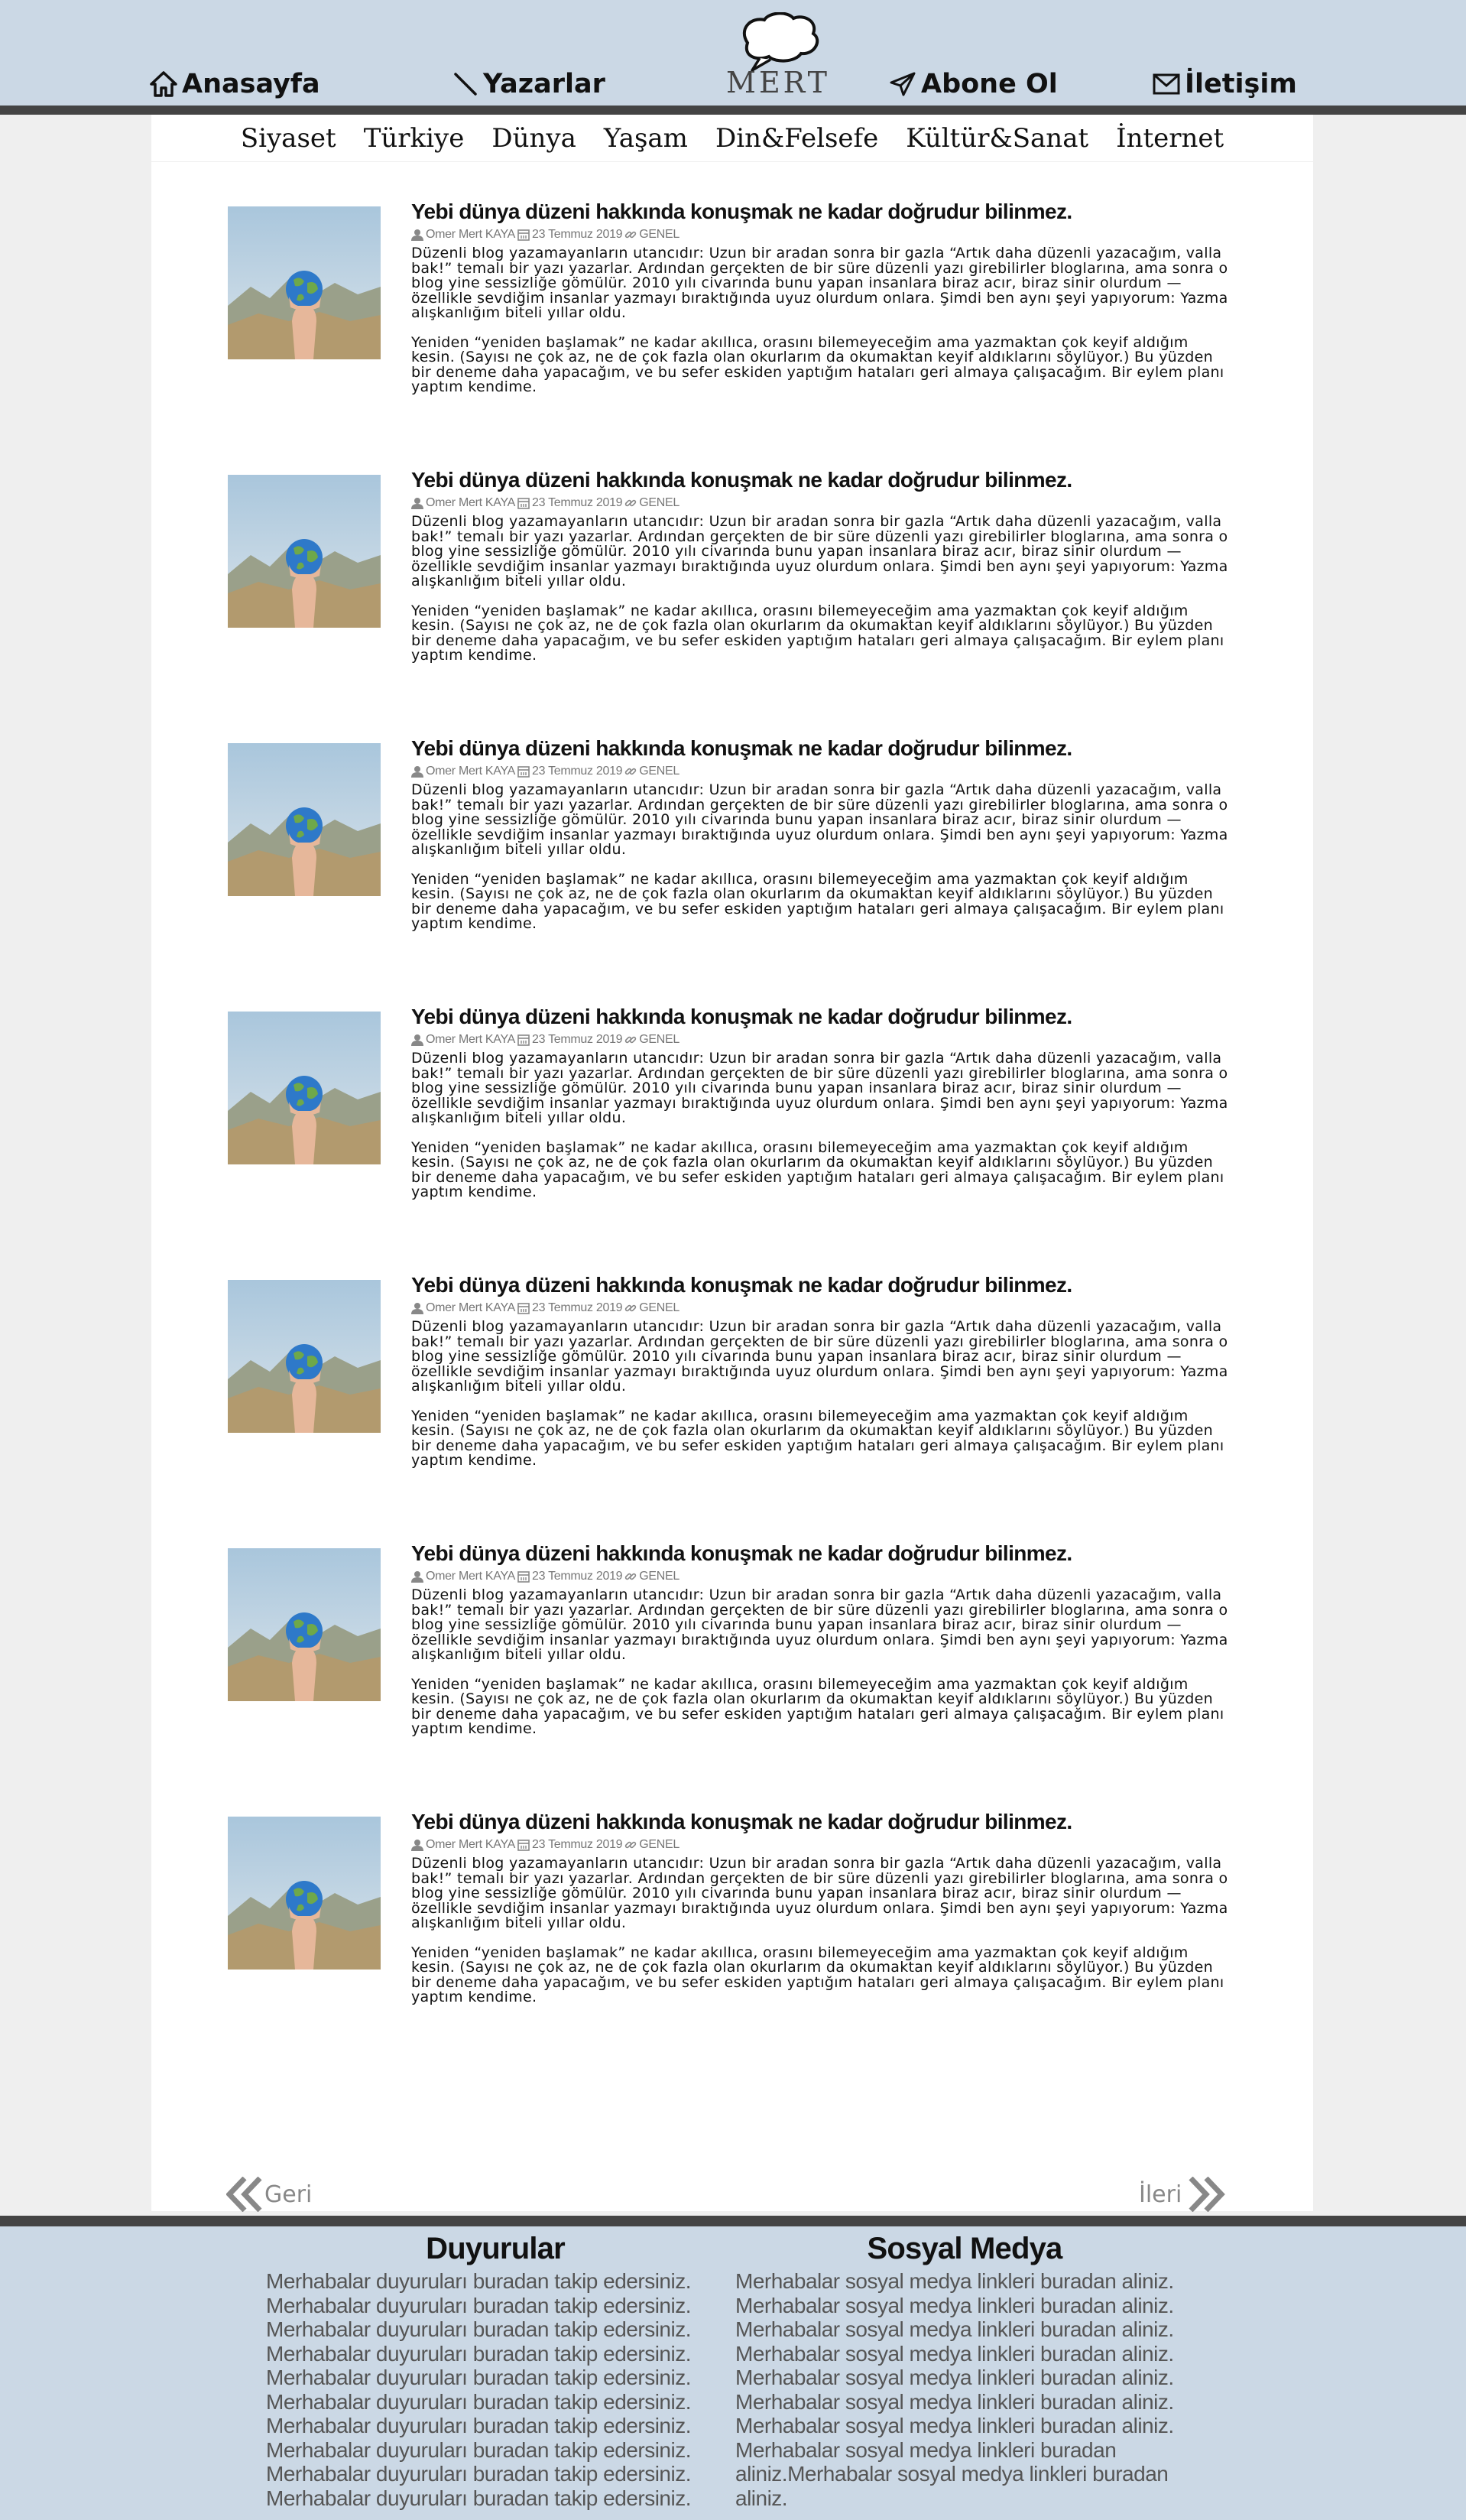 The image size is (1466, 2520). What do you see at coordinates (417, 1846) in the screenshot?
I see `user-icon` at bounding box center [417, 1846].